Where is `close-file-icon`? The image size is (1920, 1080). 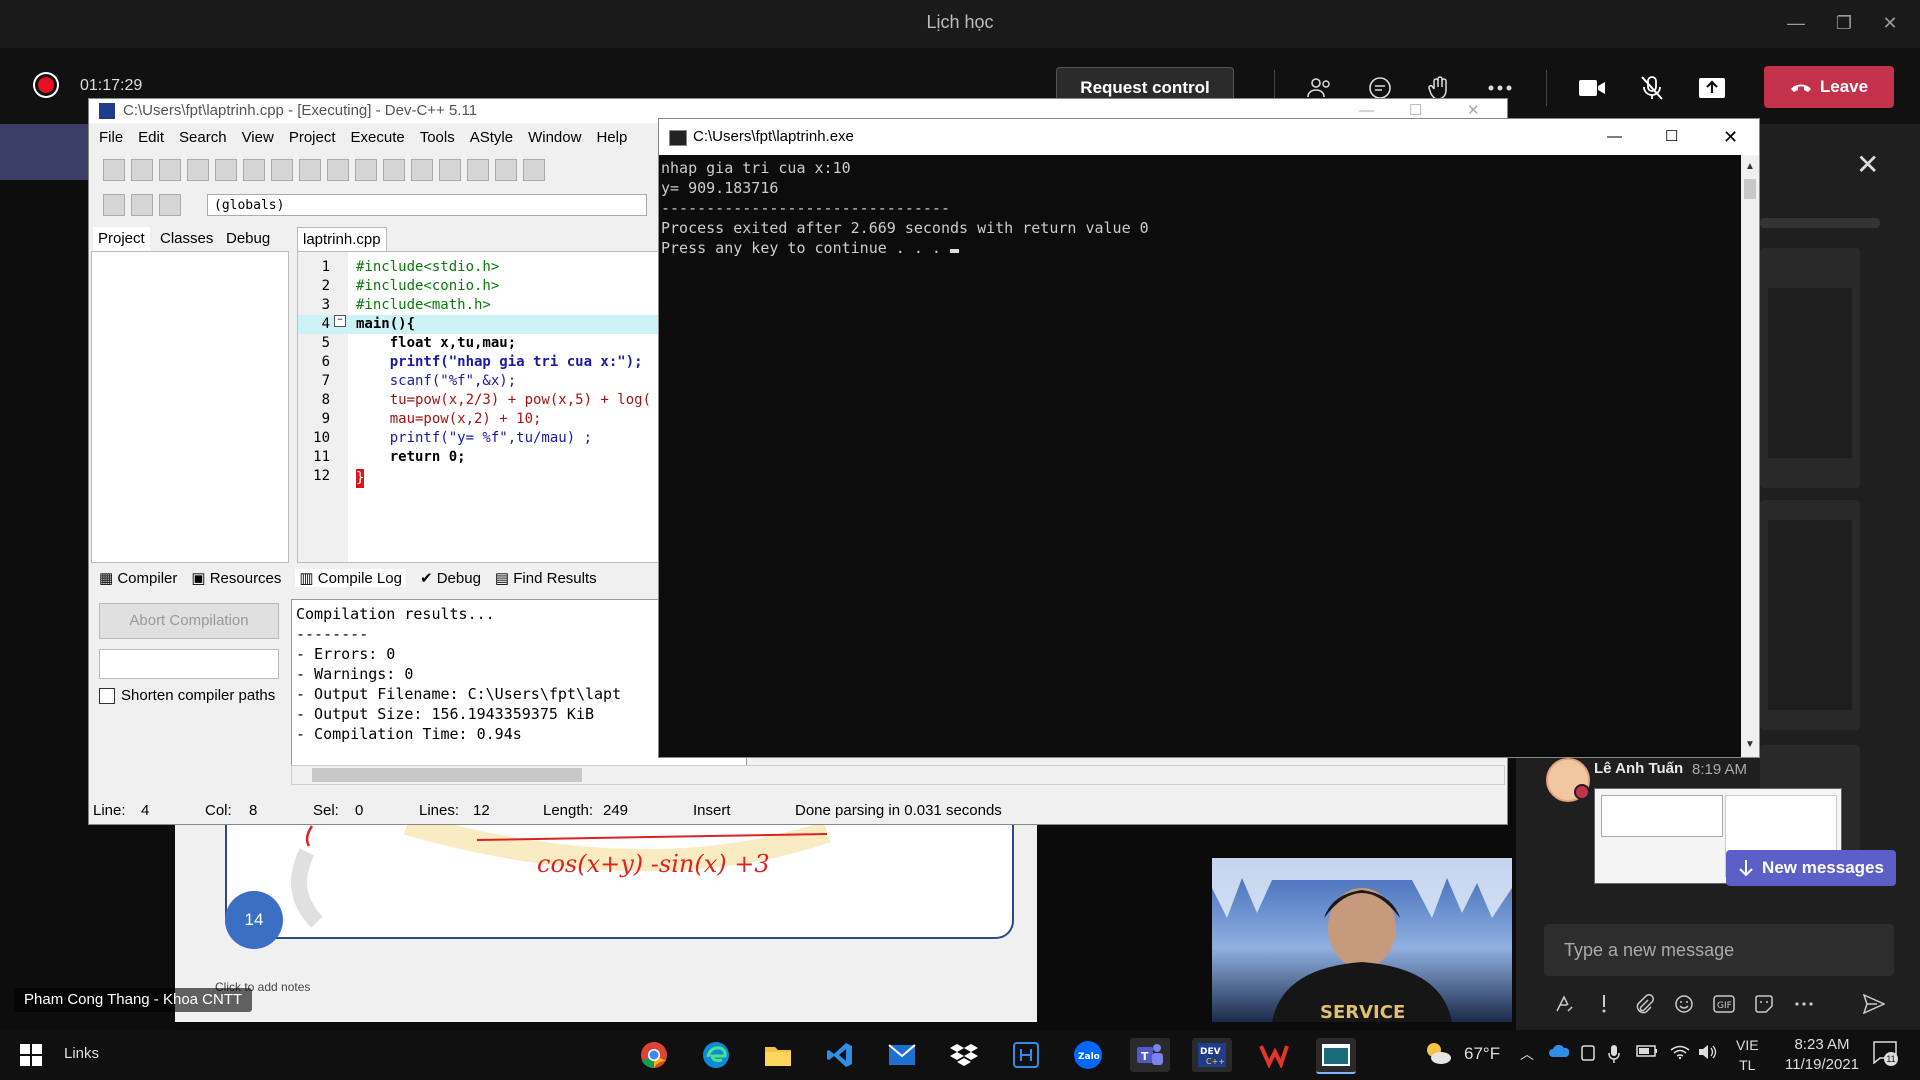 close-file-icon is located at coordinates (226, 170).